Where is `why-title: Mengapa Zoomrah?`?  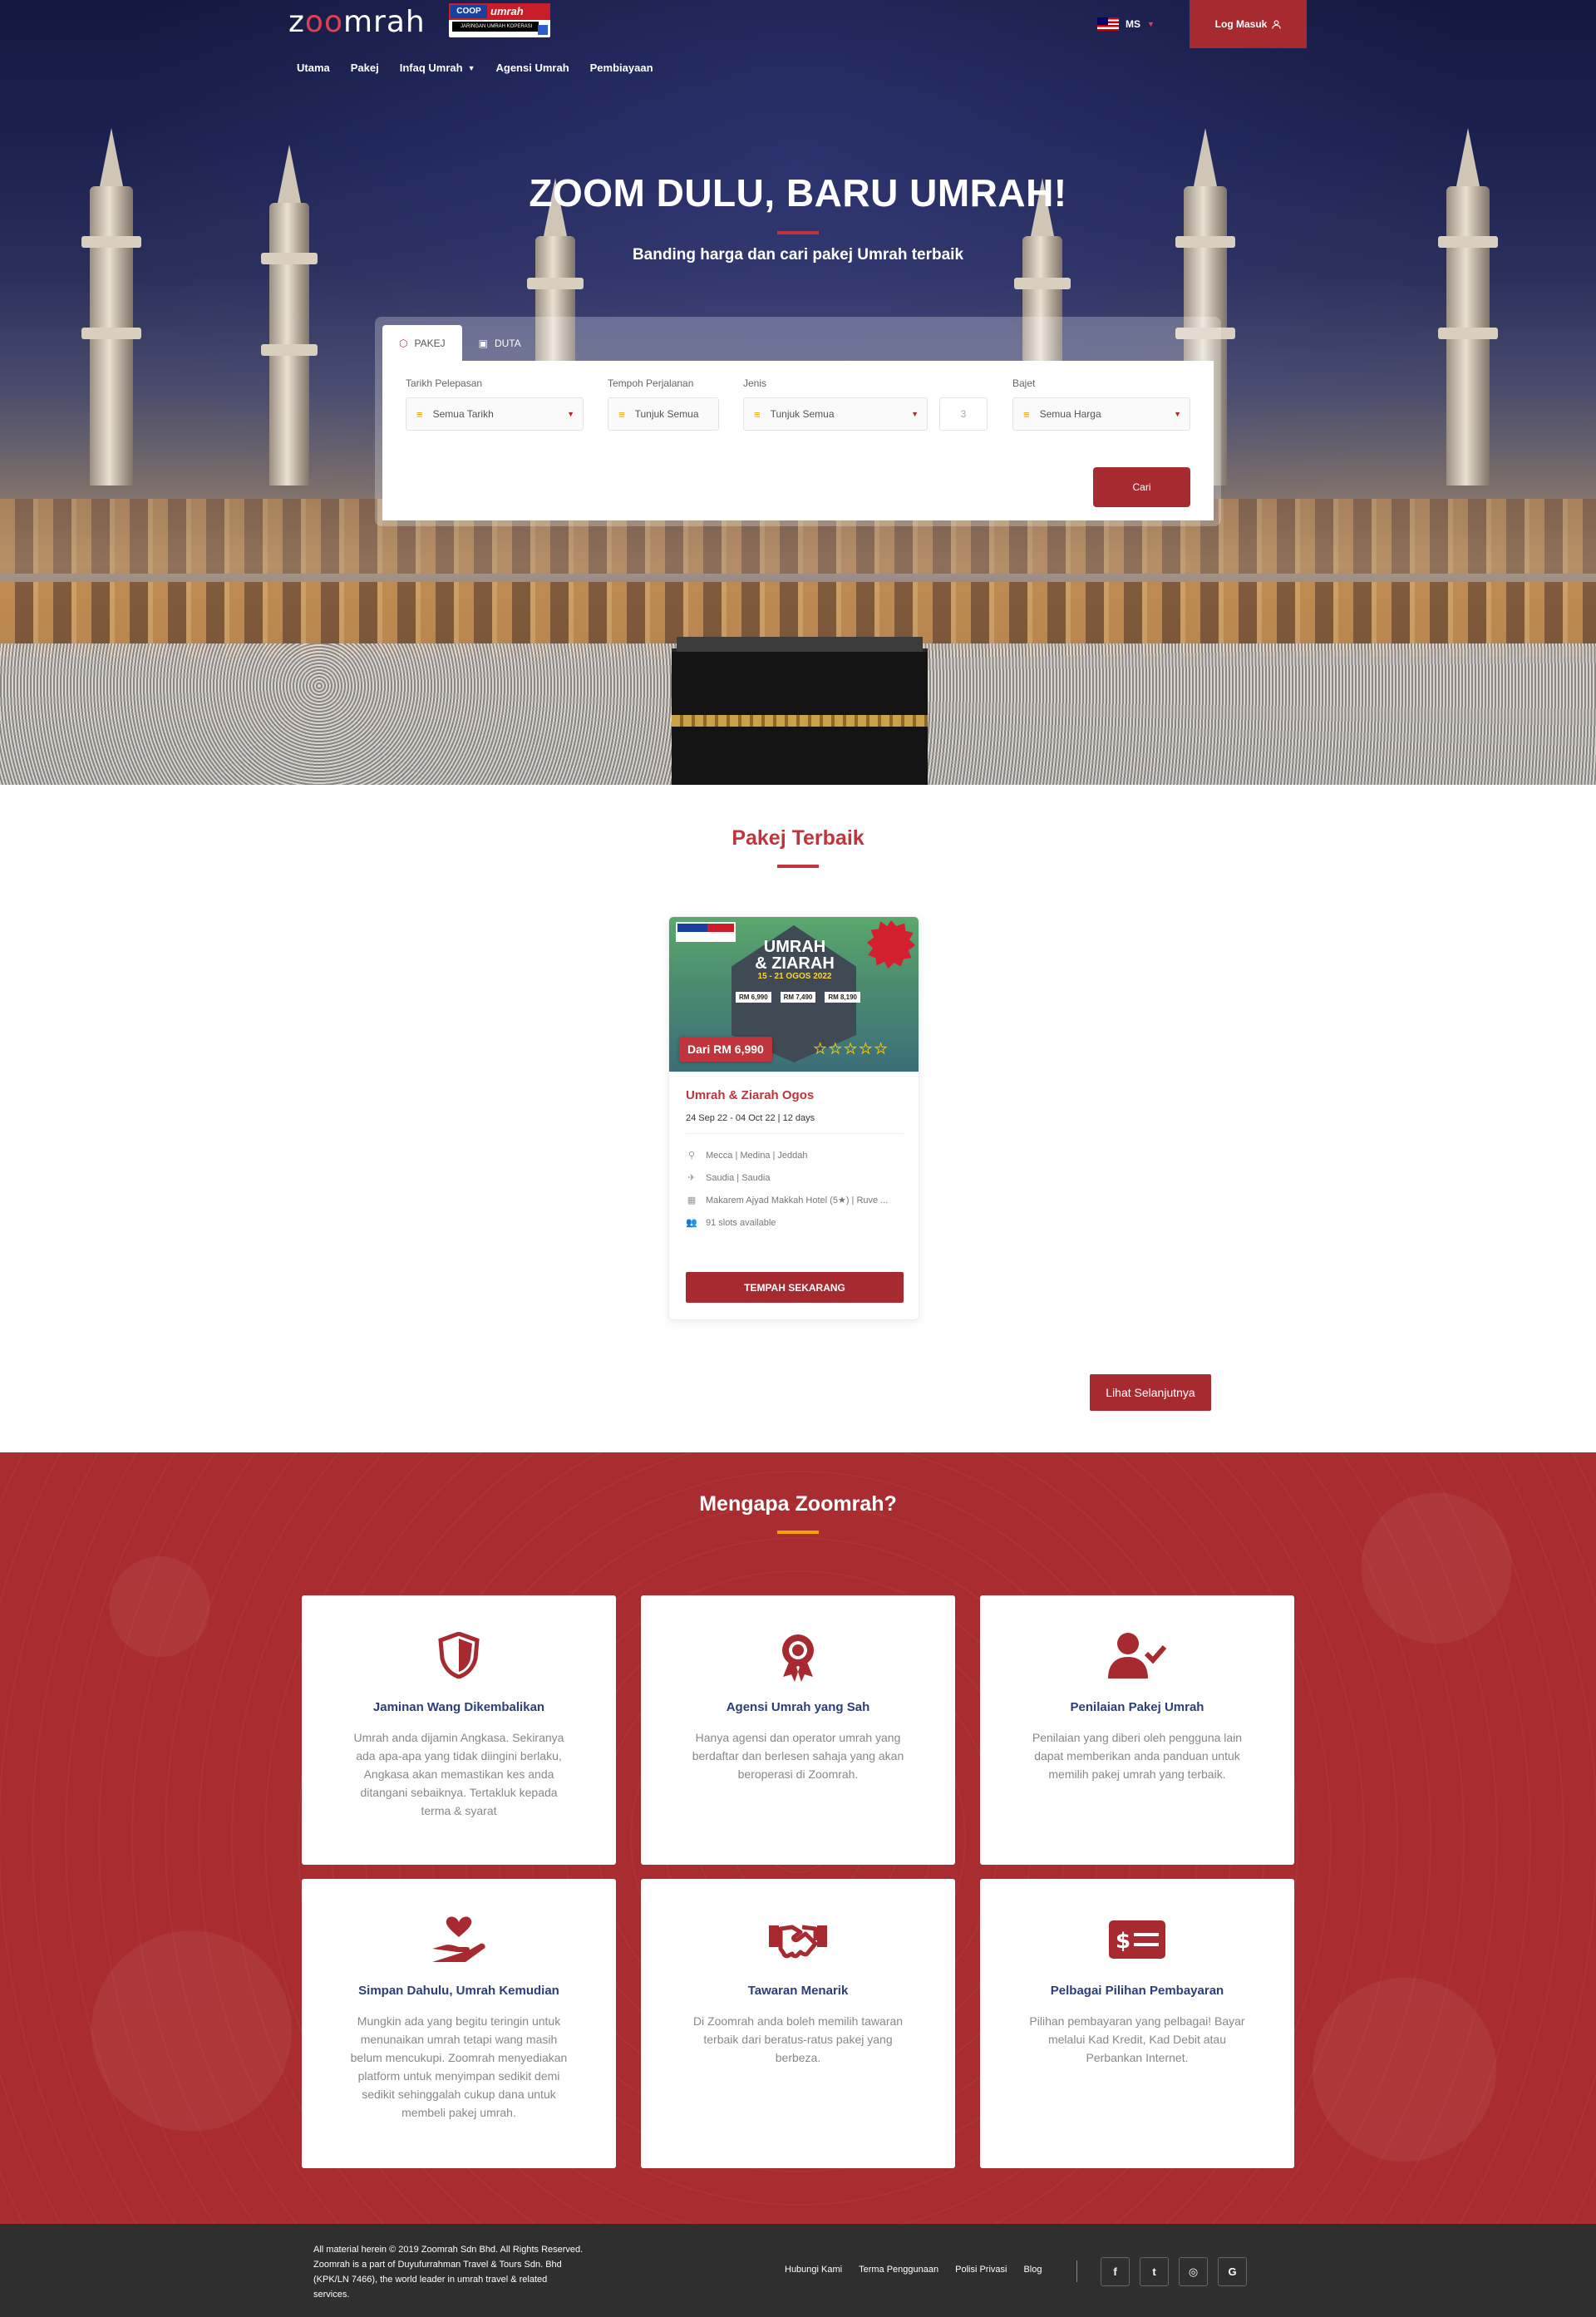
why-title: Mengapa Zoomrah? is located at coordinates (798, 1504).